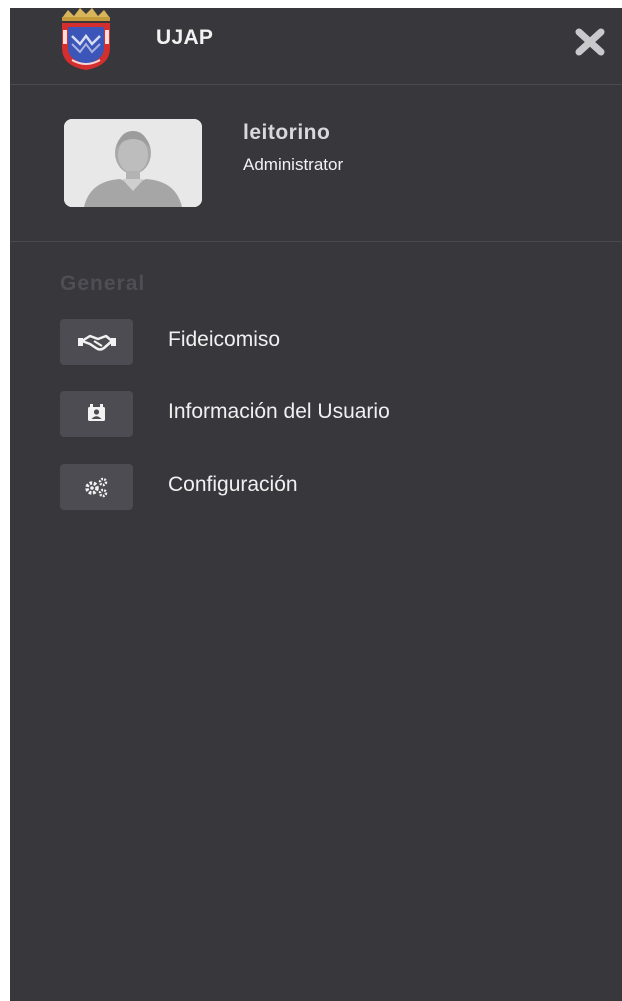 This screenshot has height=1001, width=622. Describe the element at coordinates (133, 163) in the screenshot. I see `avatar` at that location.